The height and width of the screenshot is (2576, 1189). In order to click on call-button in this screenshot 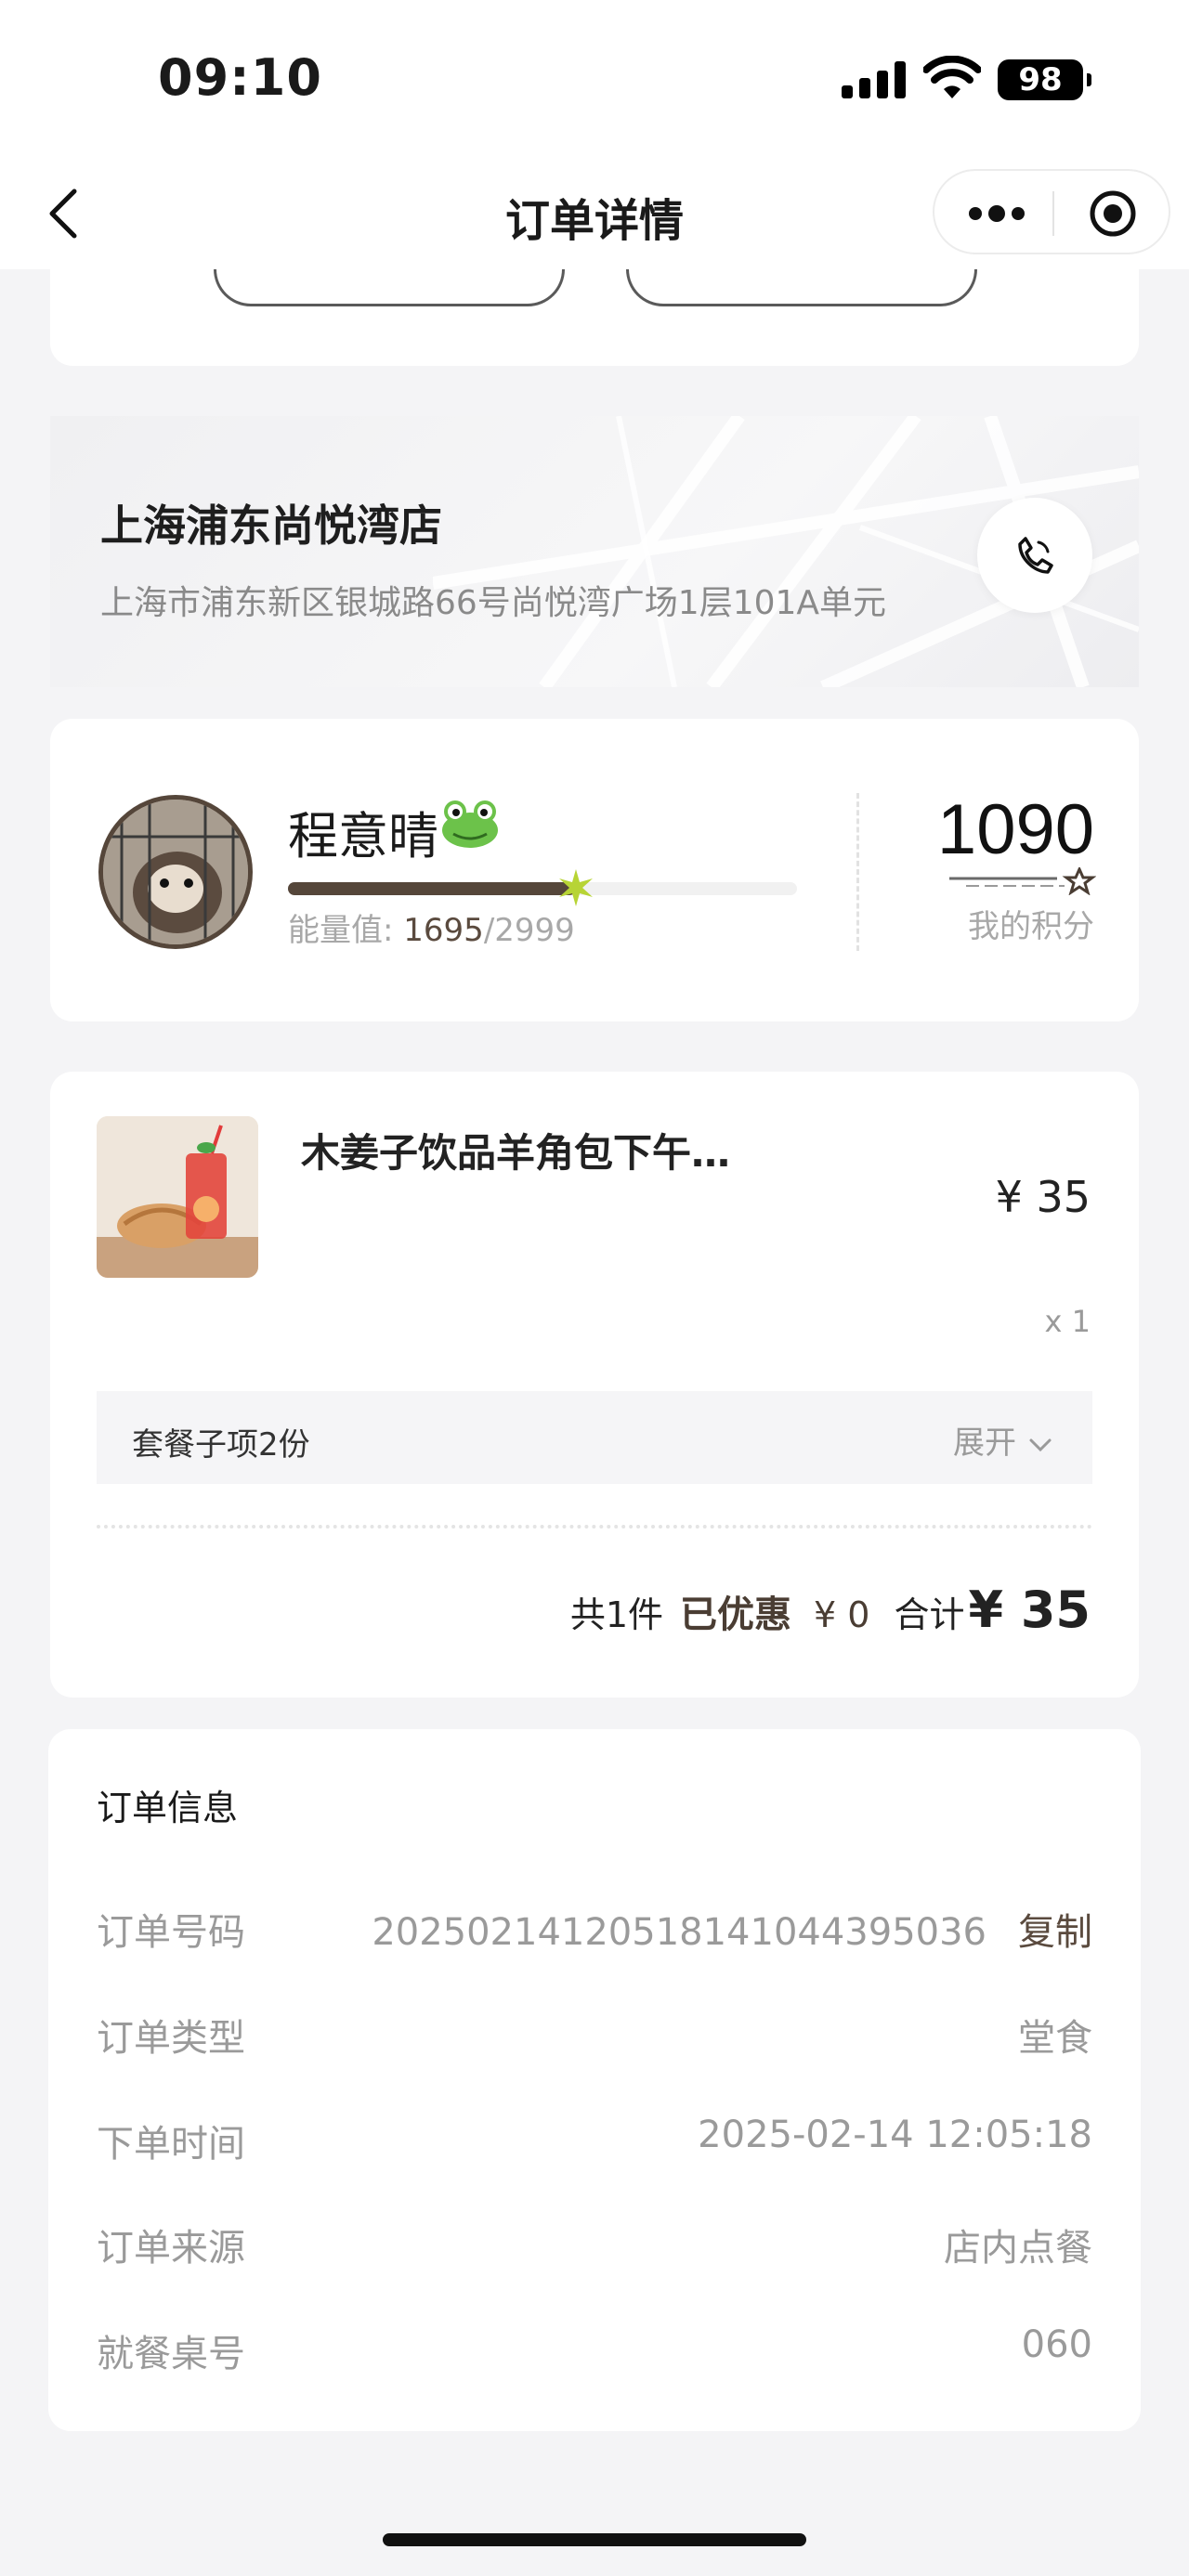, I will do `click(1034, 555)`.